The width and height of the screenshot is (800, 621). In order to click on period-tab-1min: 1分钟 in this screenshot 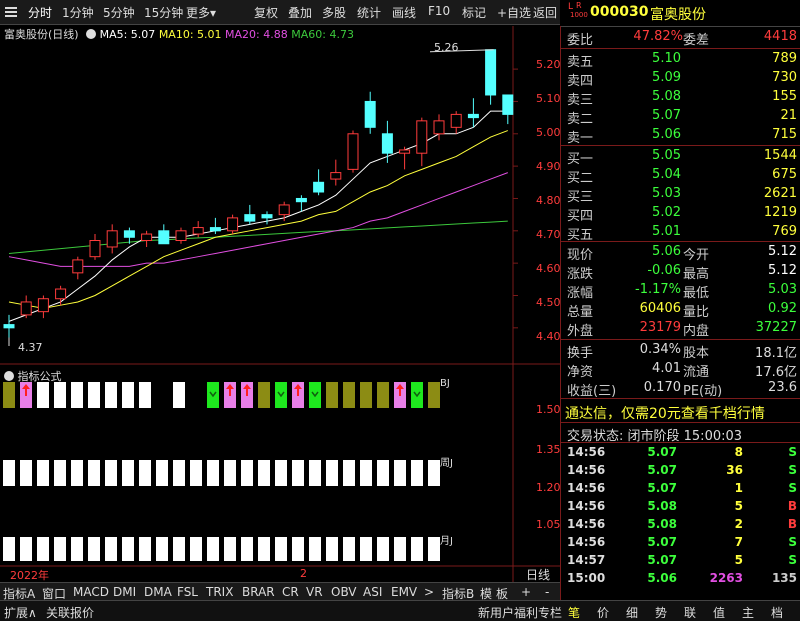, I will do `click(78, 12)`.